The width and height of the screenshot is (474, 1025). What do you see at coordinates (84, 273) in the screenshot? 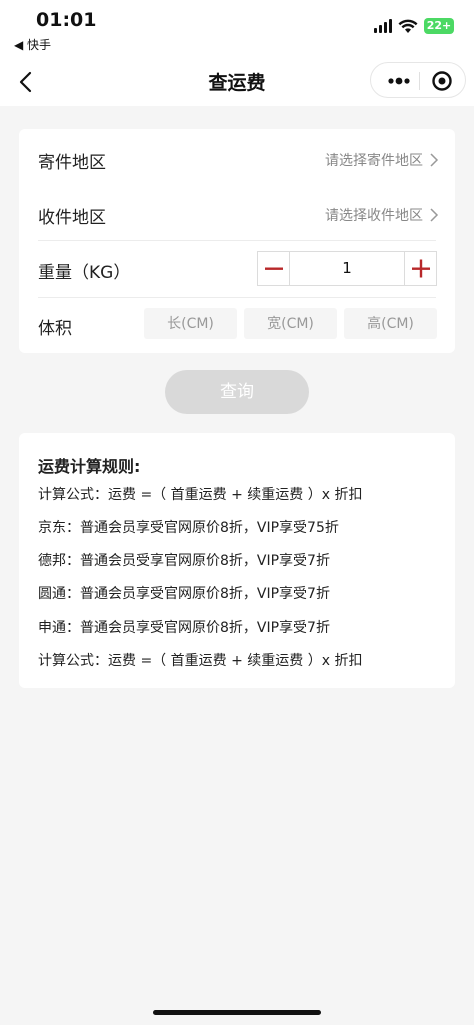
I see `weight-label: 重量（KG）` at bounding box center [84, 273].